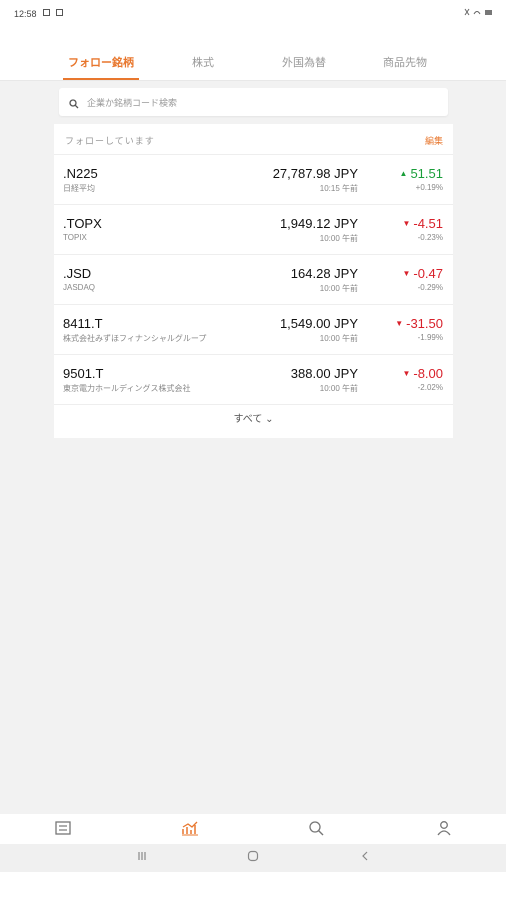 The image size is (506, 900). What do you see at coordinates (430, 237) in the screenshot?
I see `change-percent: -0.23%` at bounding box center [430, 237].